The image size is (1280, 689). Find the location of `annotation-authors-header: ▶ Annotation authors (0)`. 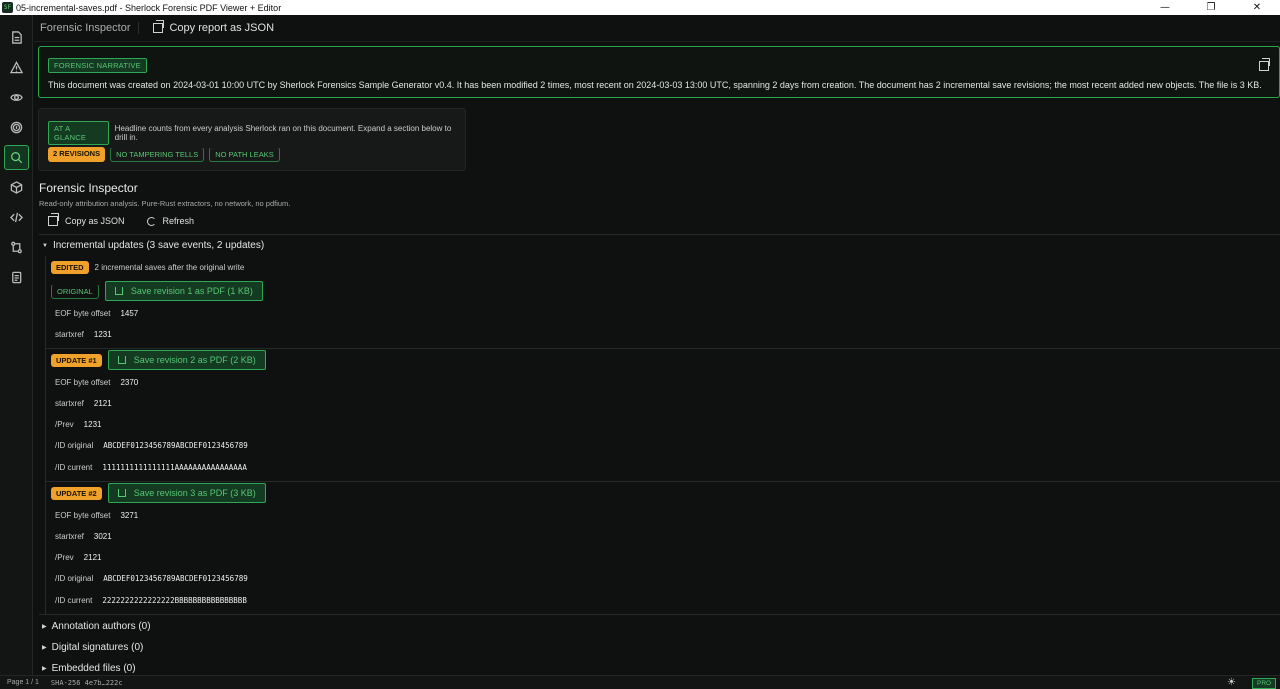

annotation-authors-header: ▶ Annotation authors (0) is located at coordinates (96, 626).